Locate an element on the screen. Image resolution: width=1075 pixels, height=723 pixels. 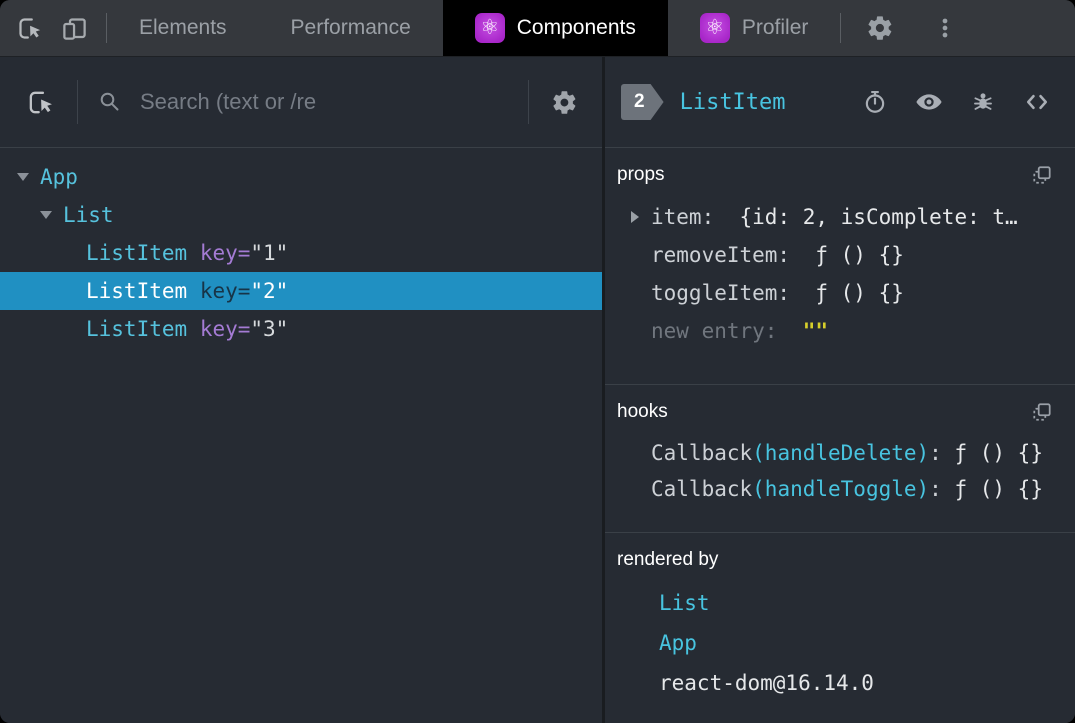
tab-label: Elements is located at coordinates (183, 27).